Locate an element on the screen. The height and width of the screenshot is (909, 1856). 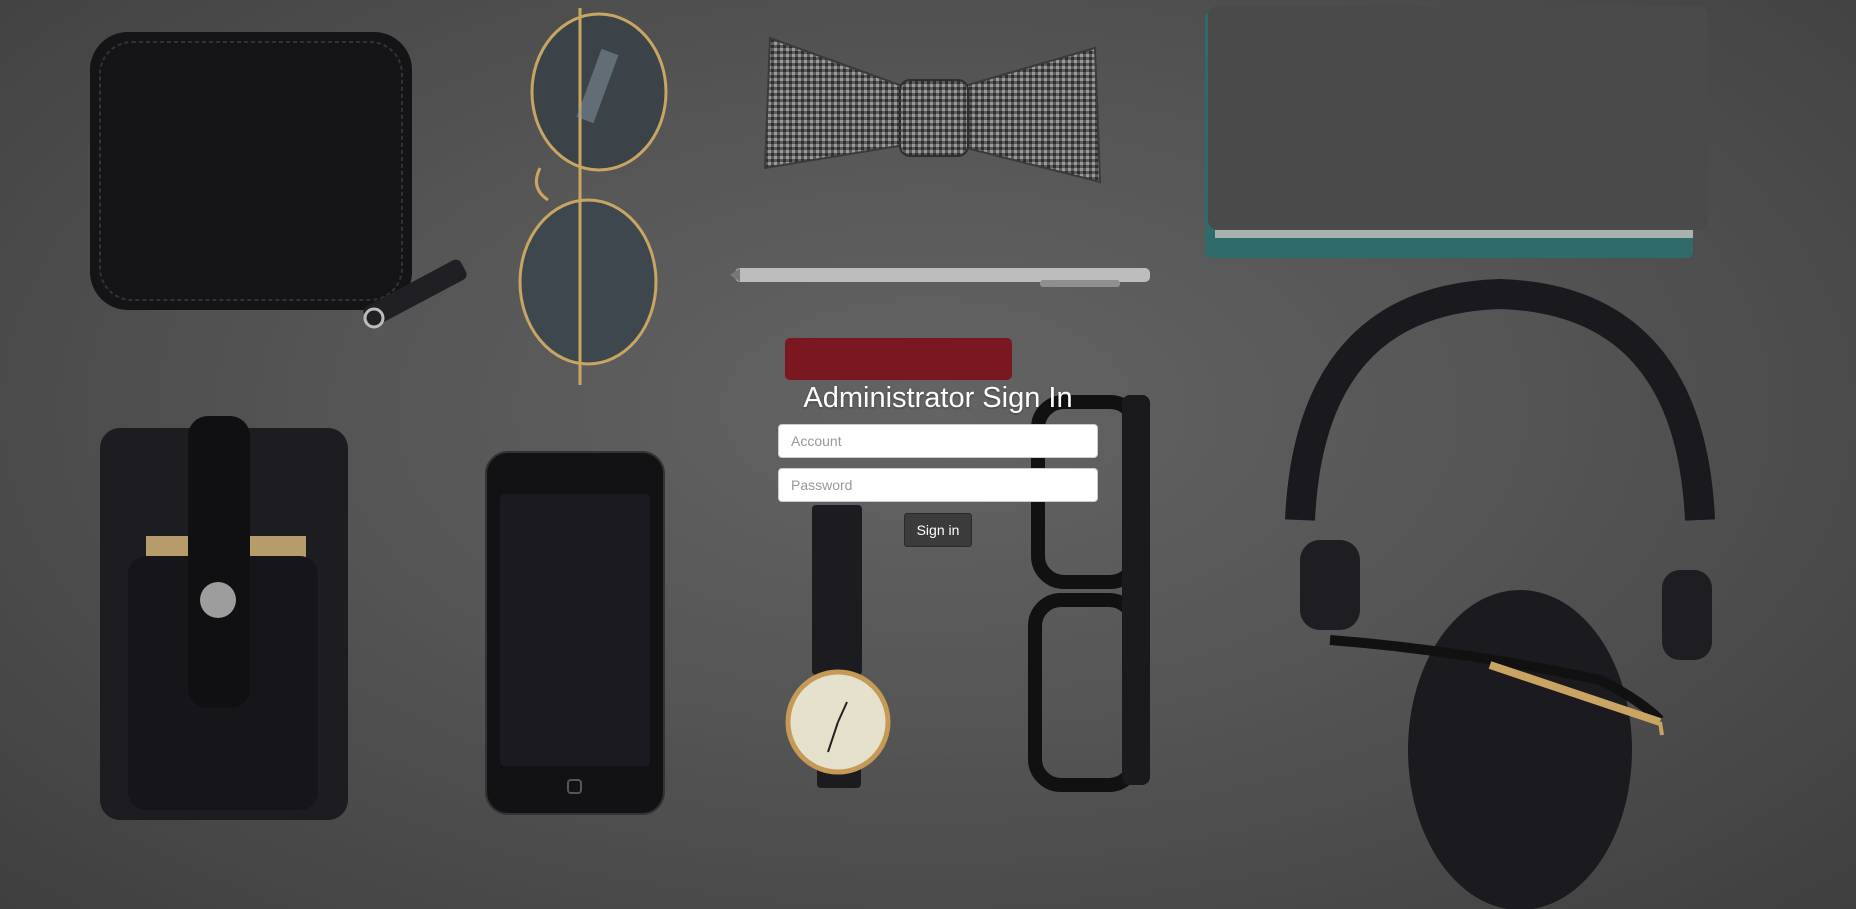
sunglasses-photo-object is located at coordinates (593, 196).